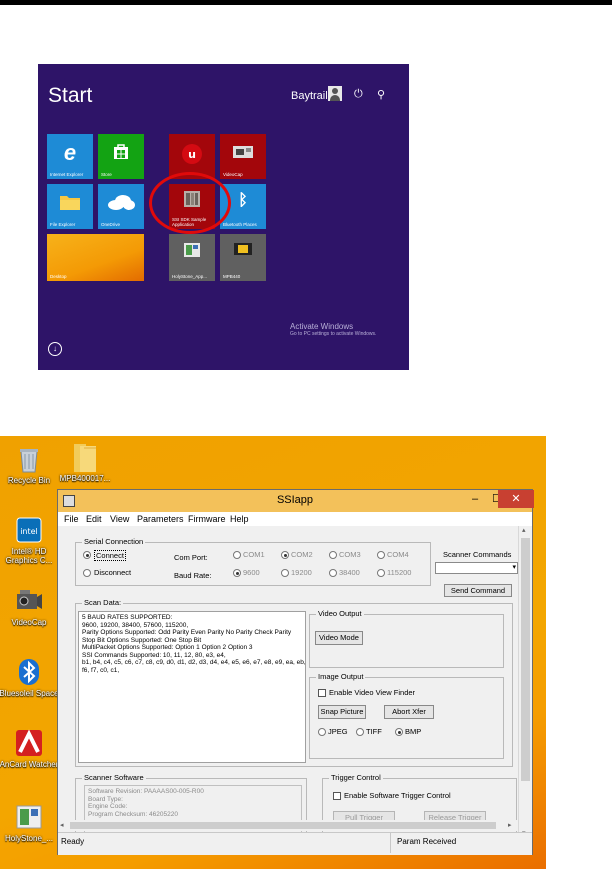  What do you see at coordinates (335, 93) in the screenshot?
I see `user-avatar-icon` at bounding box center [335, 93].